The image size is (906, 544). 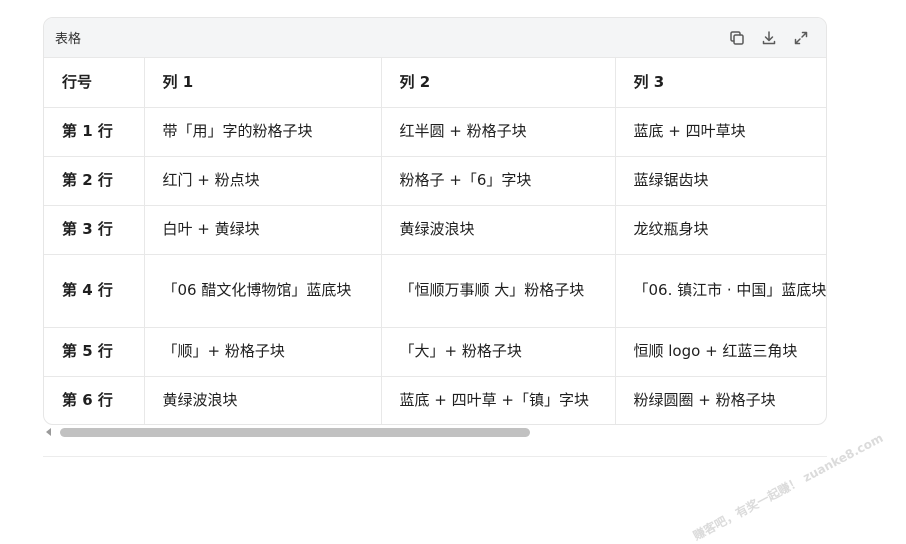 What do you see at coordinates (263, 132) in the screenshot?
I see `table-cell: 带「用」字的粉格子块` at bounding box center [263, 132].